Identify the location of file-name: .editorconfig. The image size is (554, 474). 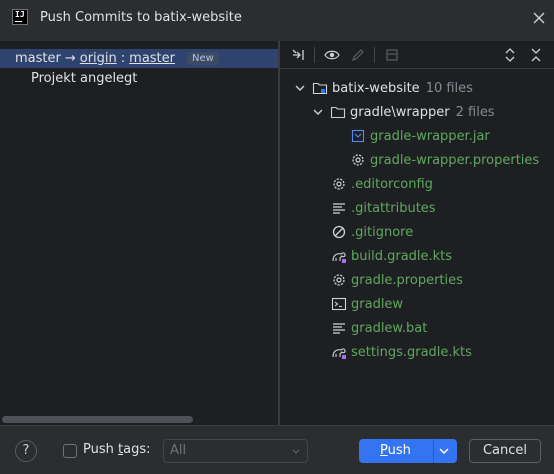
(392, 184).